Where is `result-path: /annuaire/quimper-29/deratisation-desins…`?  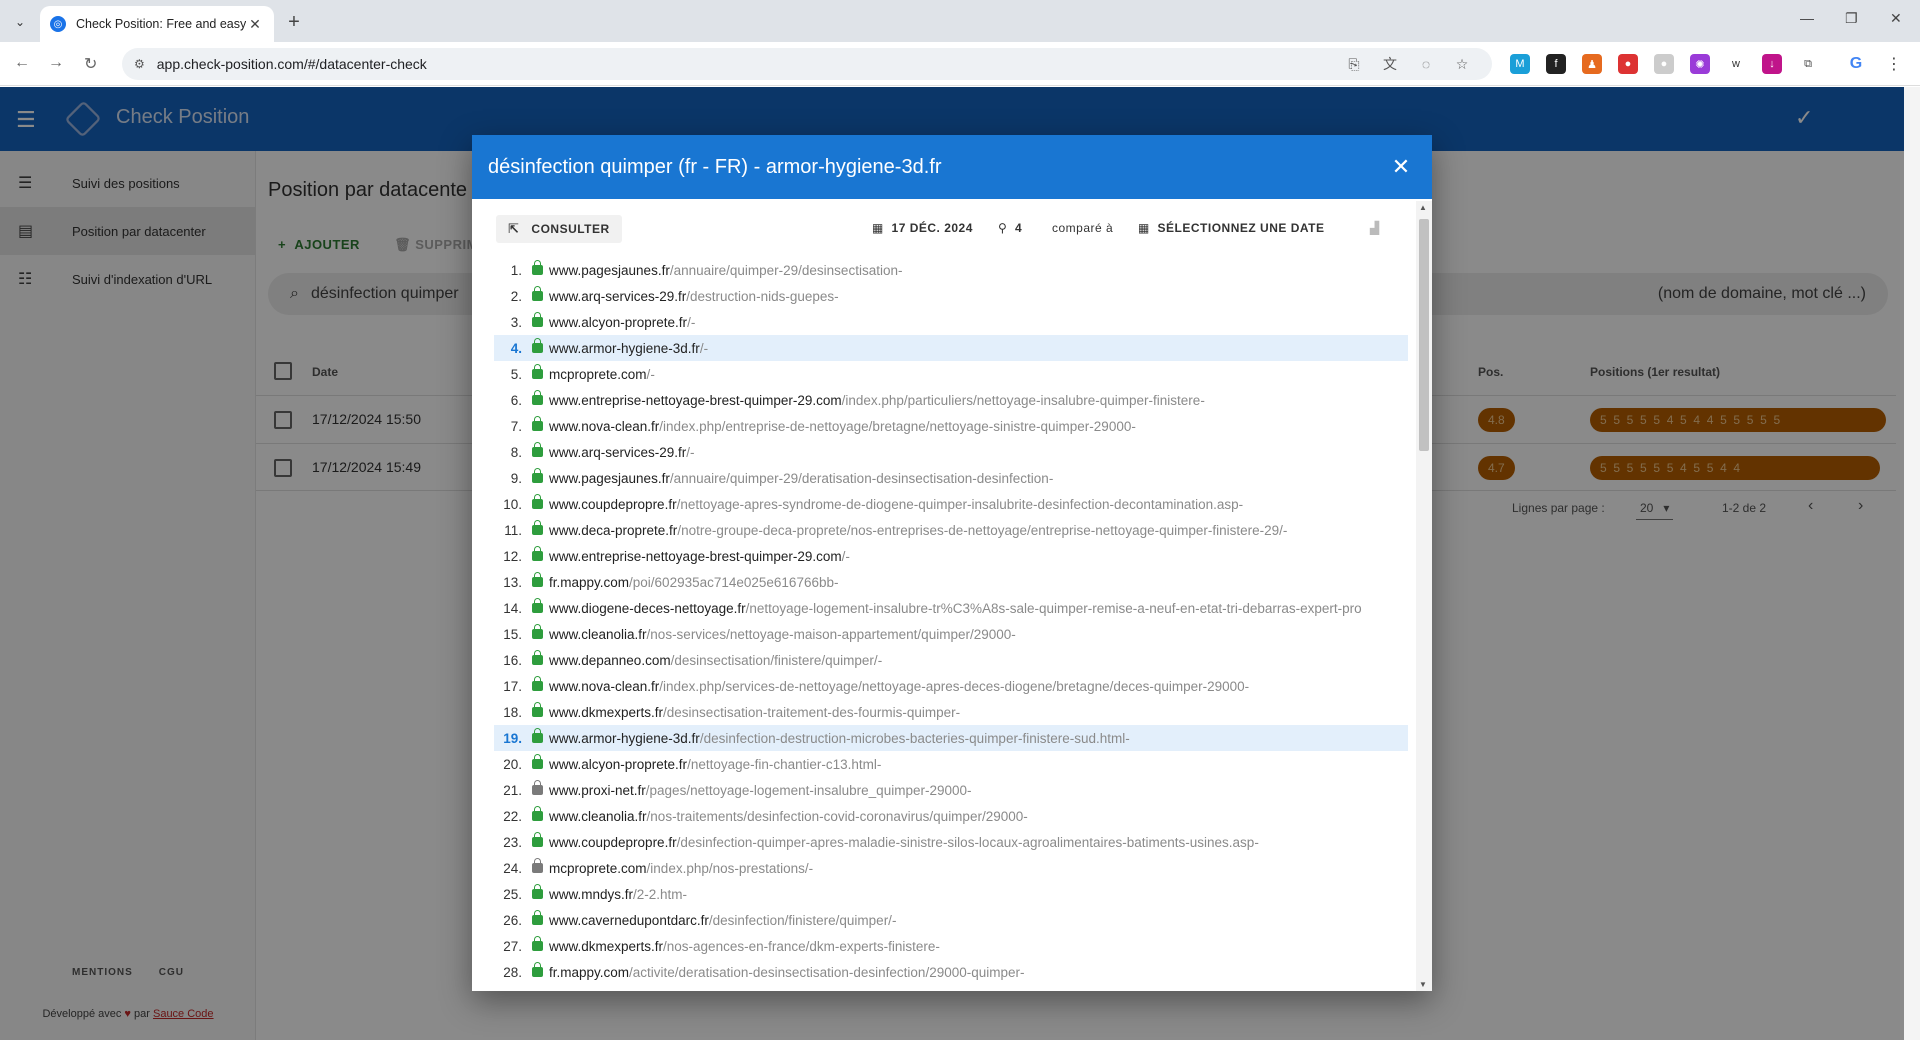
result-path: /annuaire/quimper-29/deratisation-desins… is located at coordinates (859, 478).